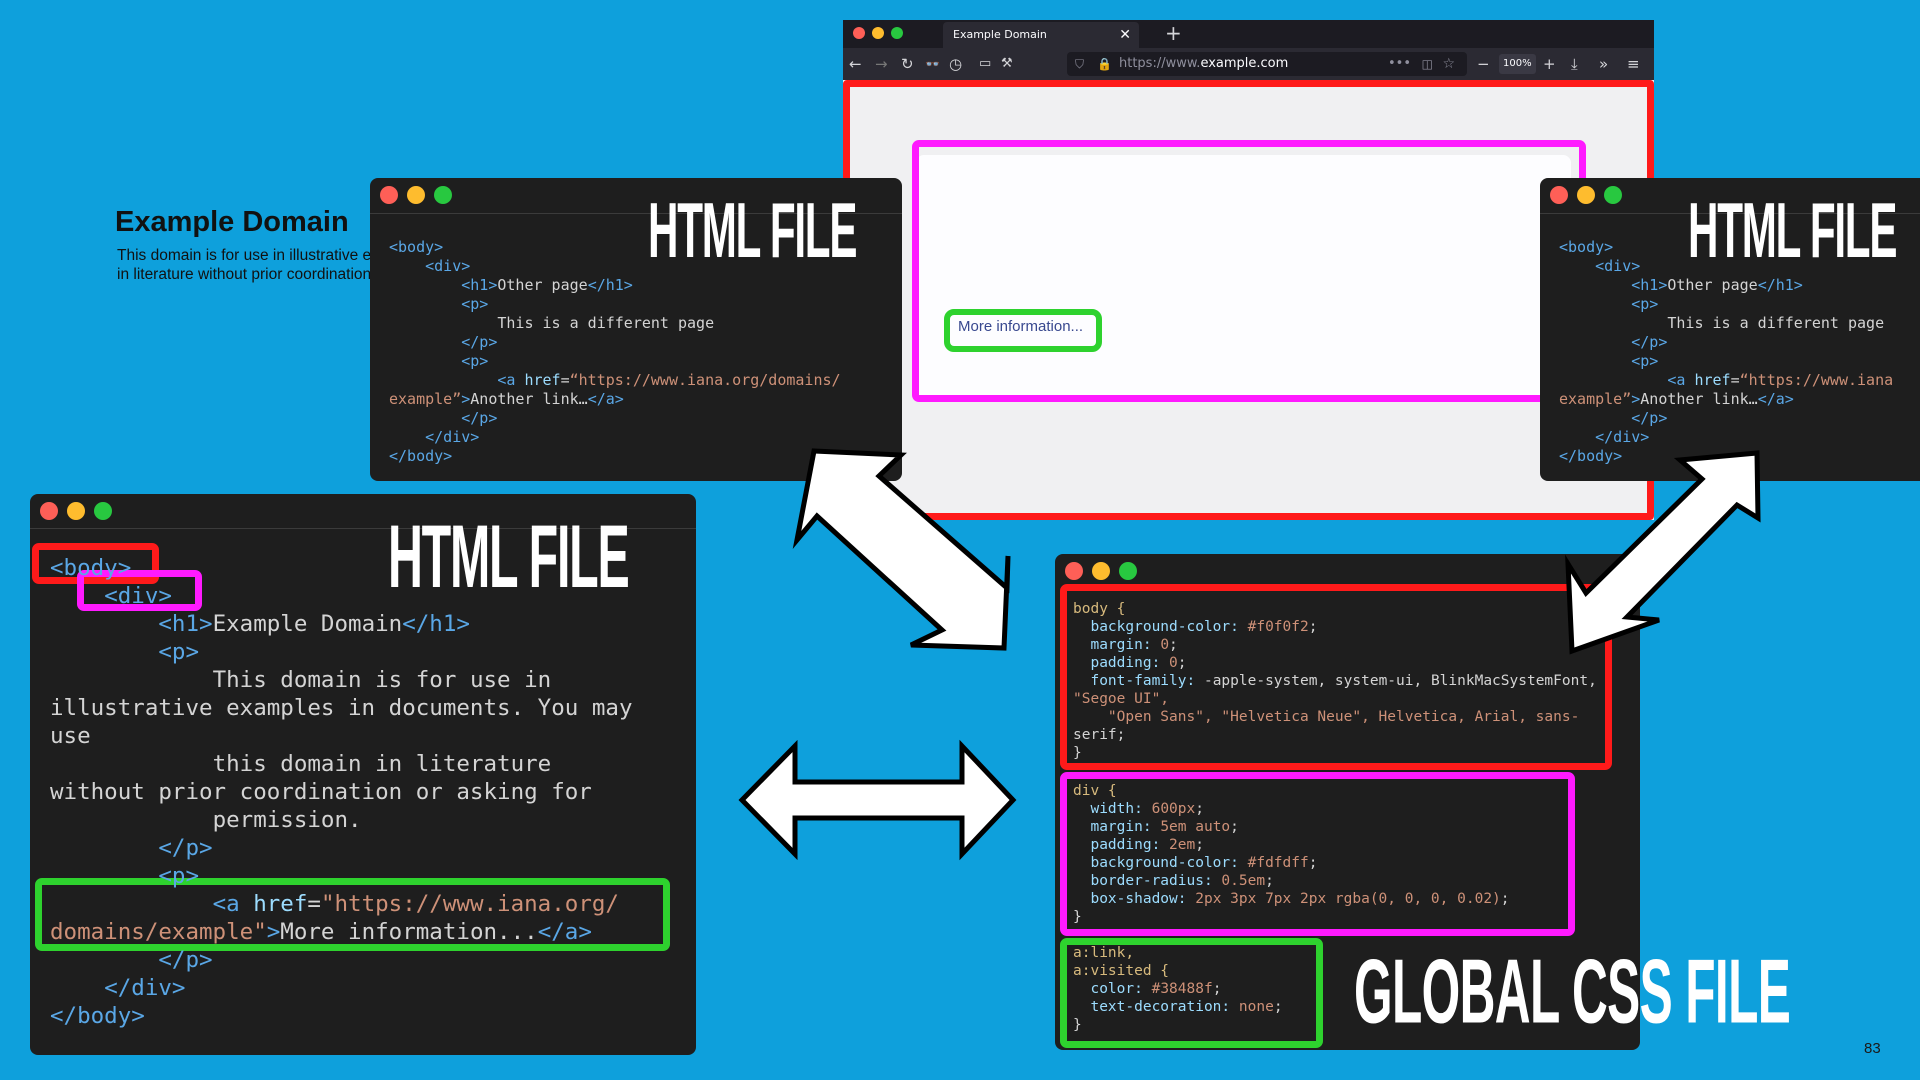 This screenshot has height=1080, width=1920. What do you see at coordinates (1872, 1048) in the screenshot?
I see `page-number: 83` at bounding box center [1872, 1048].